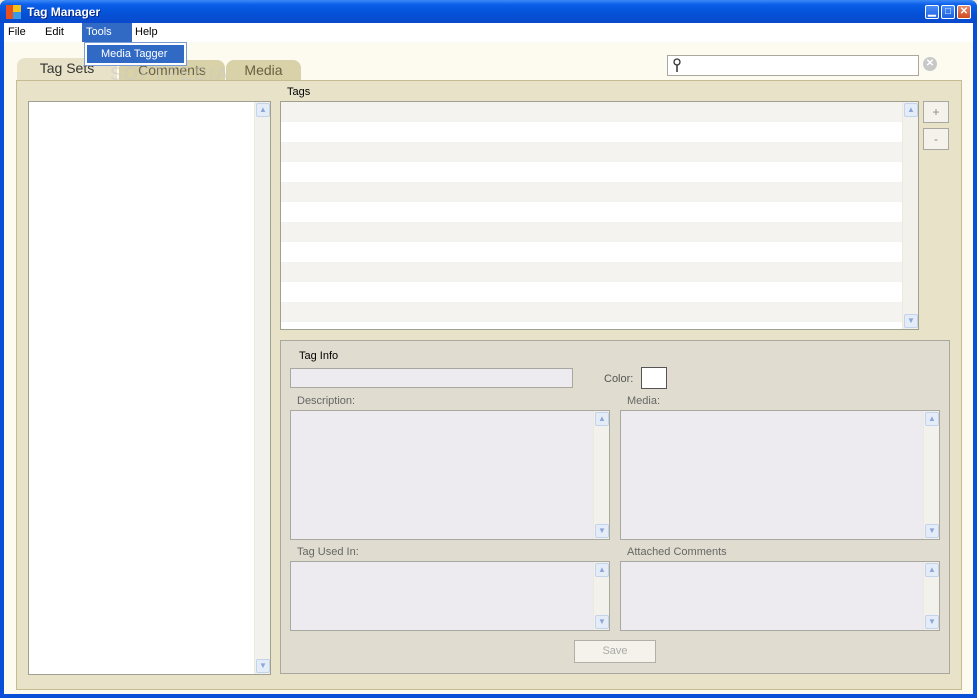  I want to click on attached-comments-label: Attached Comments, so click(677, 552).